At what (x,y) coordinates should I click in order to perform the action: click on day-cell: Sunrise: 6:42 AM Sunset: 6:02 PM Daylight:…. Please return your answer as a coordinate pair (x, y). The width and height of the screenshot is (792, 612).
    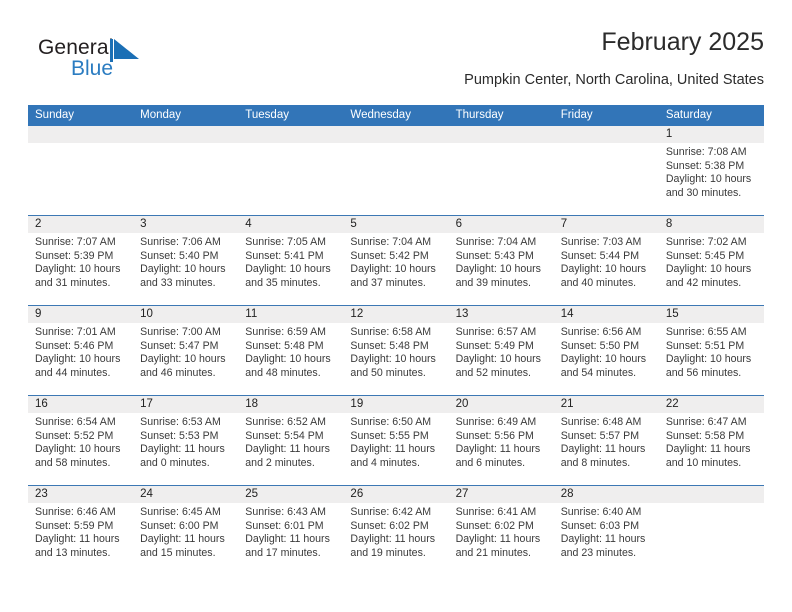
    Looking at the image, I should click on (395, 539).